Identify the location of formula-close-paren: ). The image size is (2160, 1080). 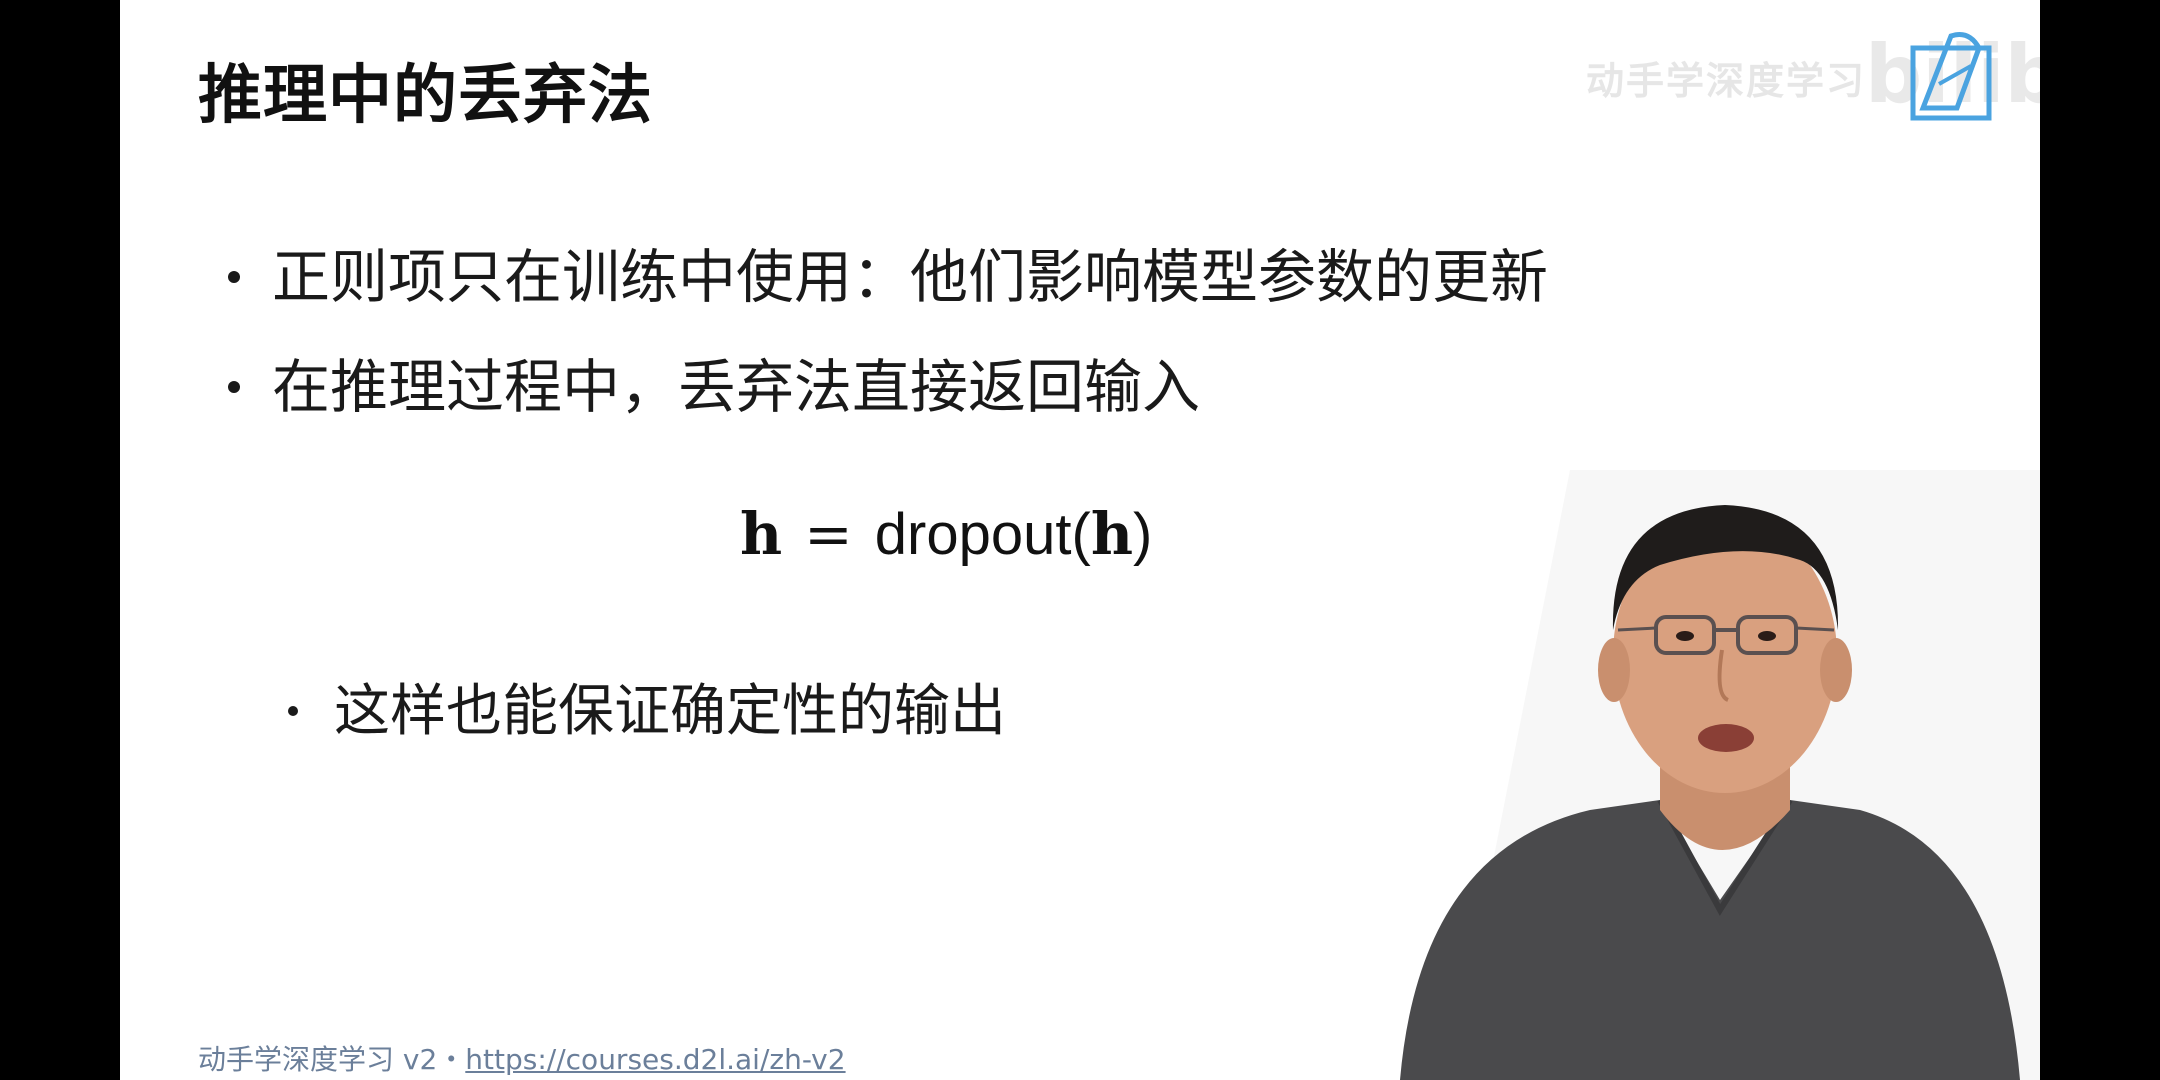
(1142, 534).